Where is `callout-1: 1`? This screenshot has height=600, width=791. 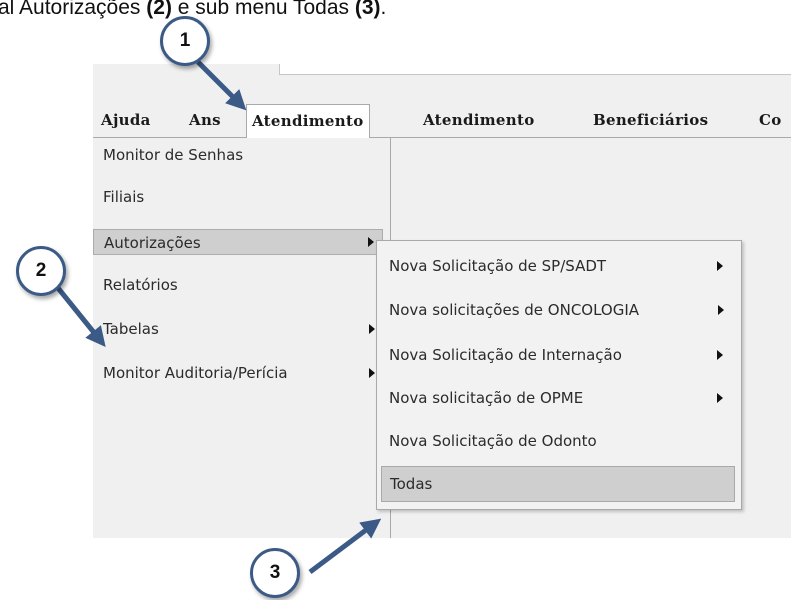 callout-1: 1 is located at coordinates (185, 41).